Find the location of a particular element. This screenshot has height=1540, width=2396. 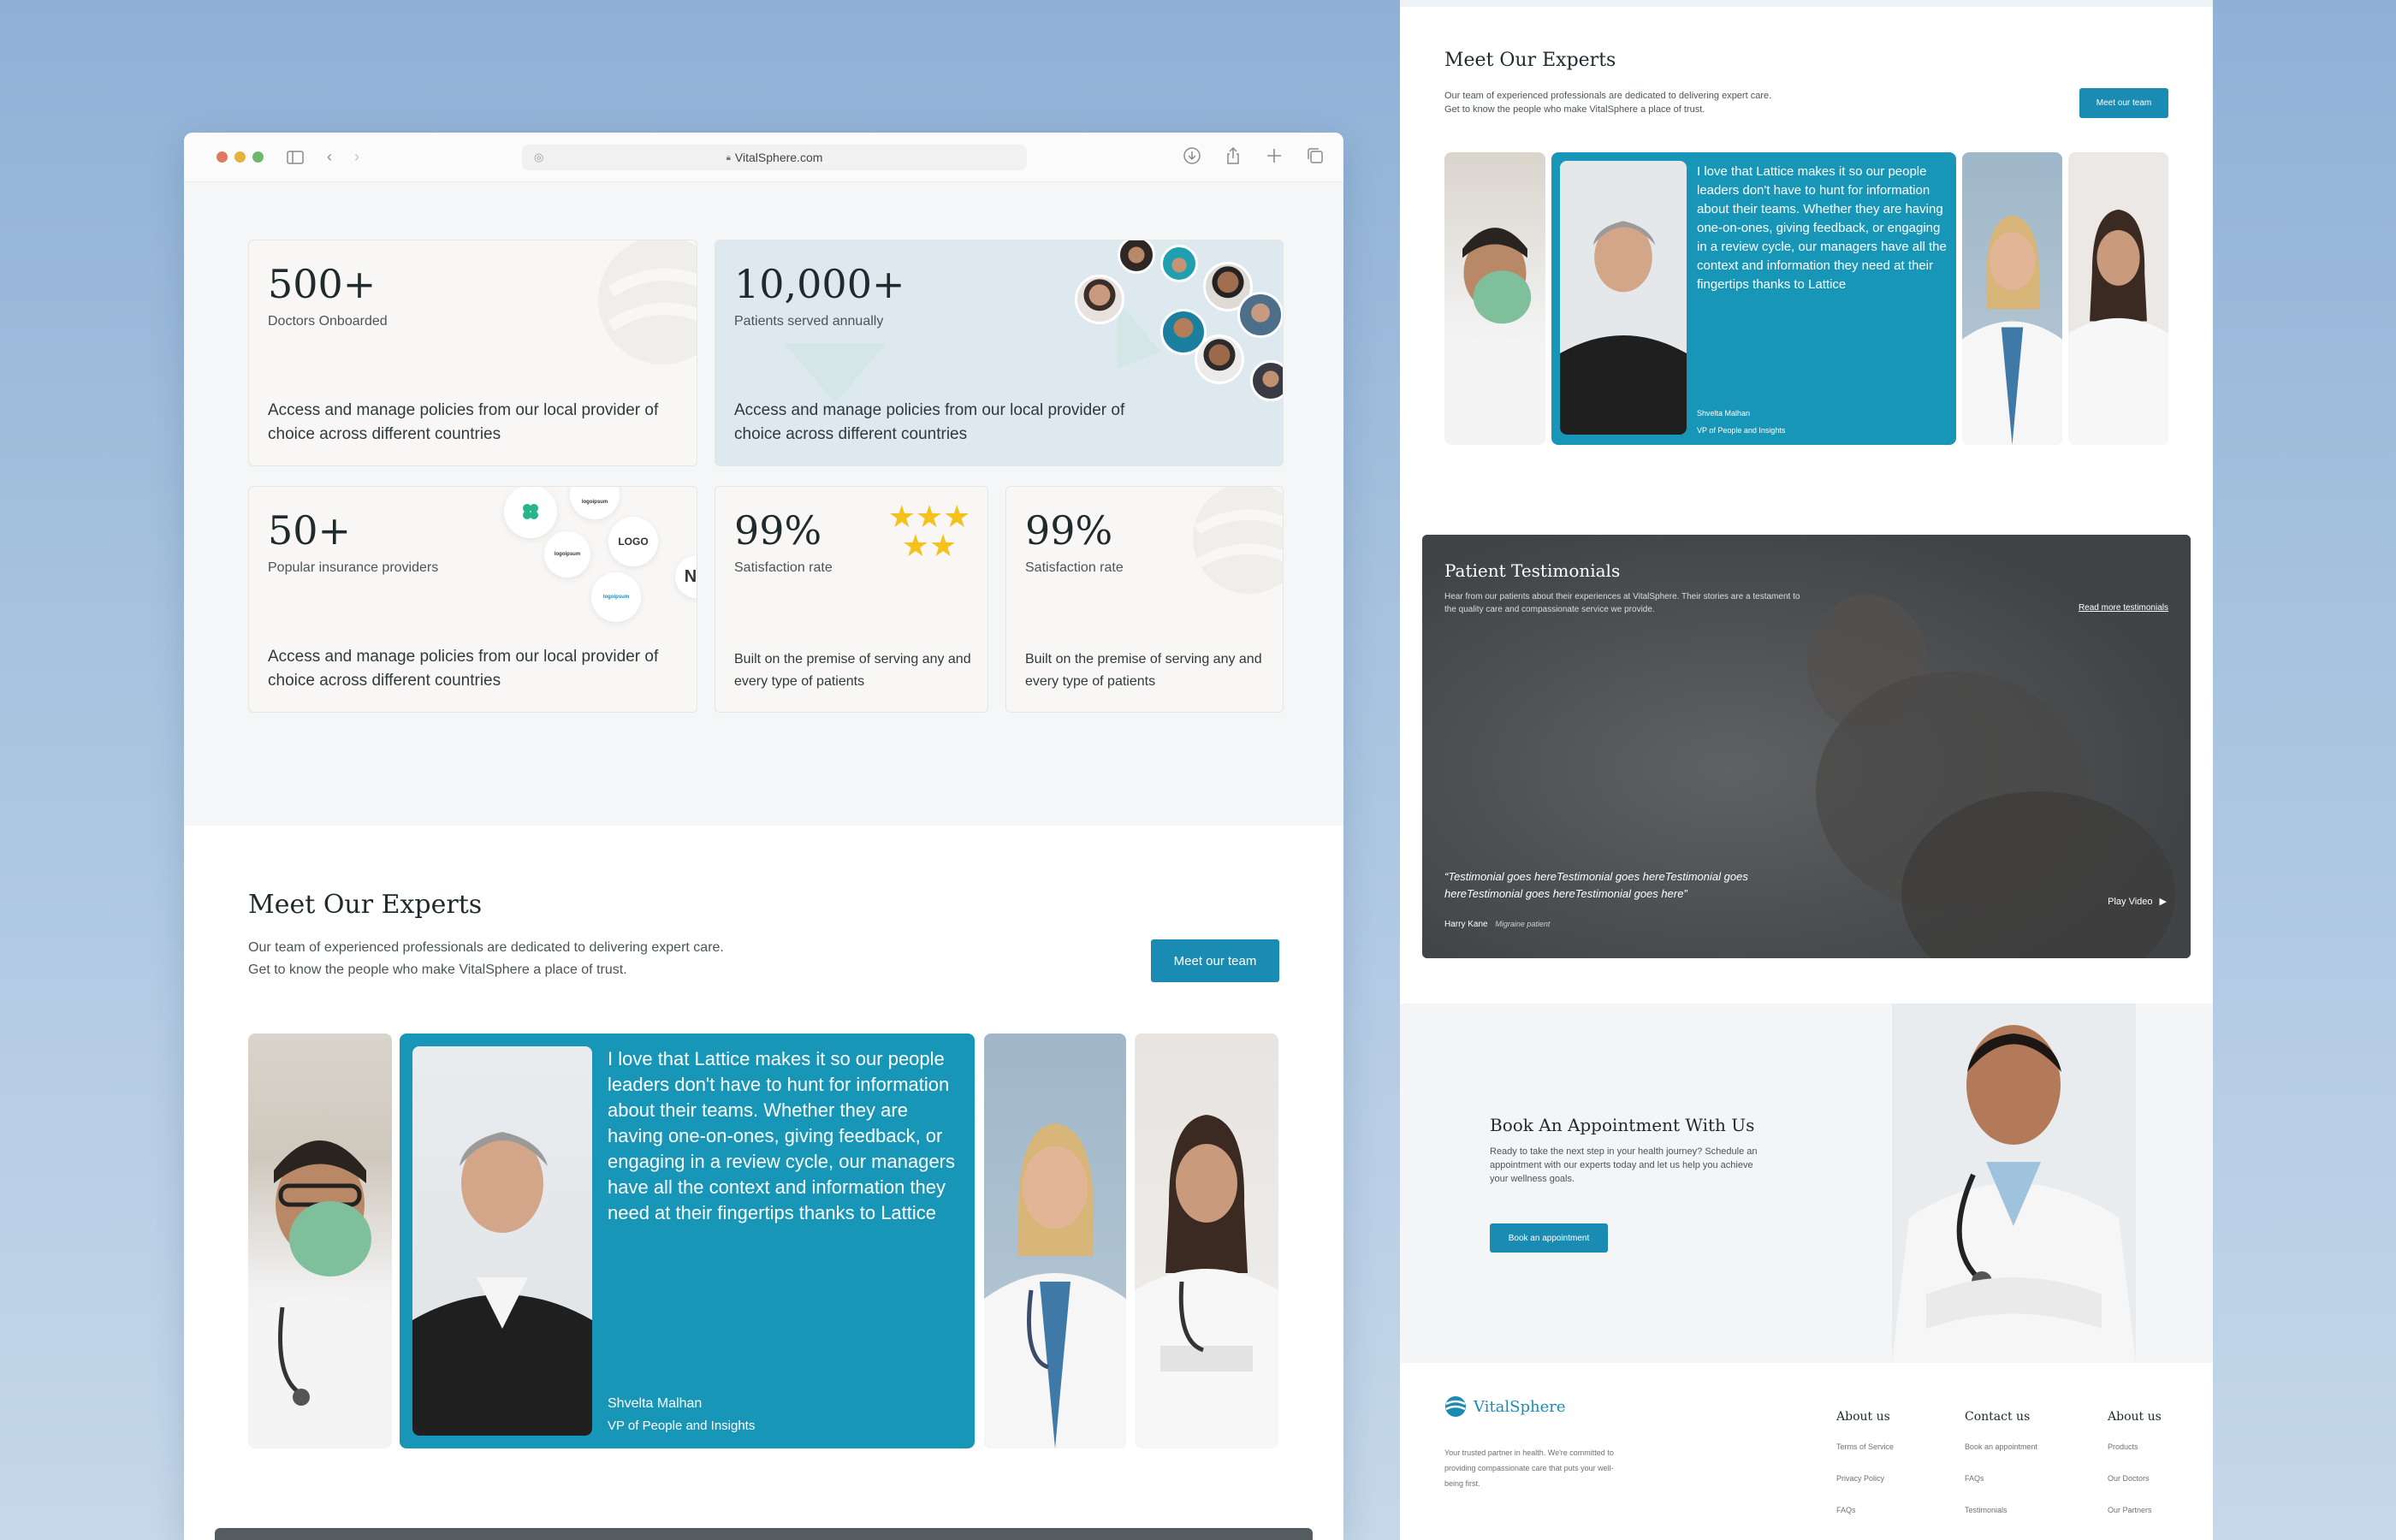

minimize-window-button is located at coordinates (240, 157).